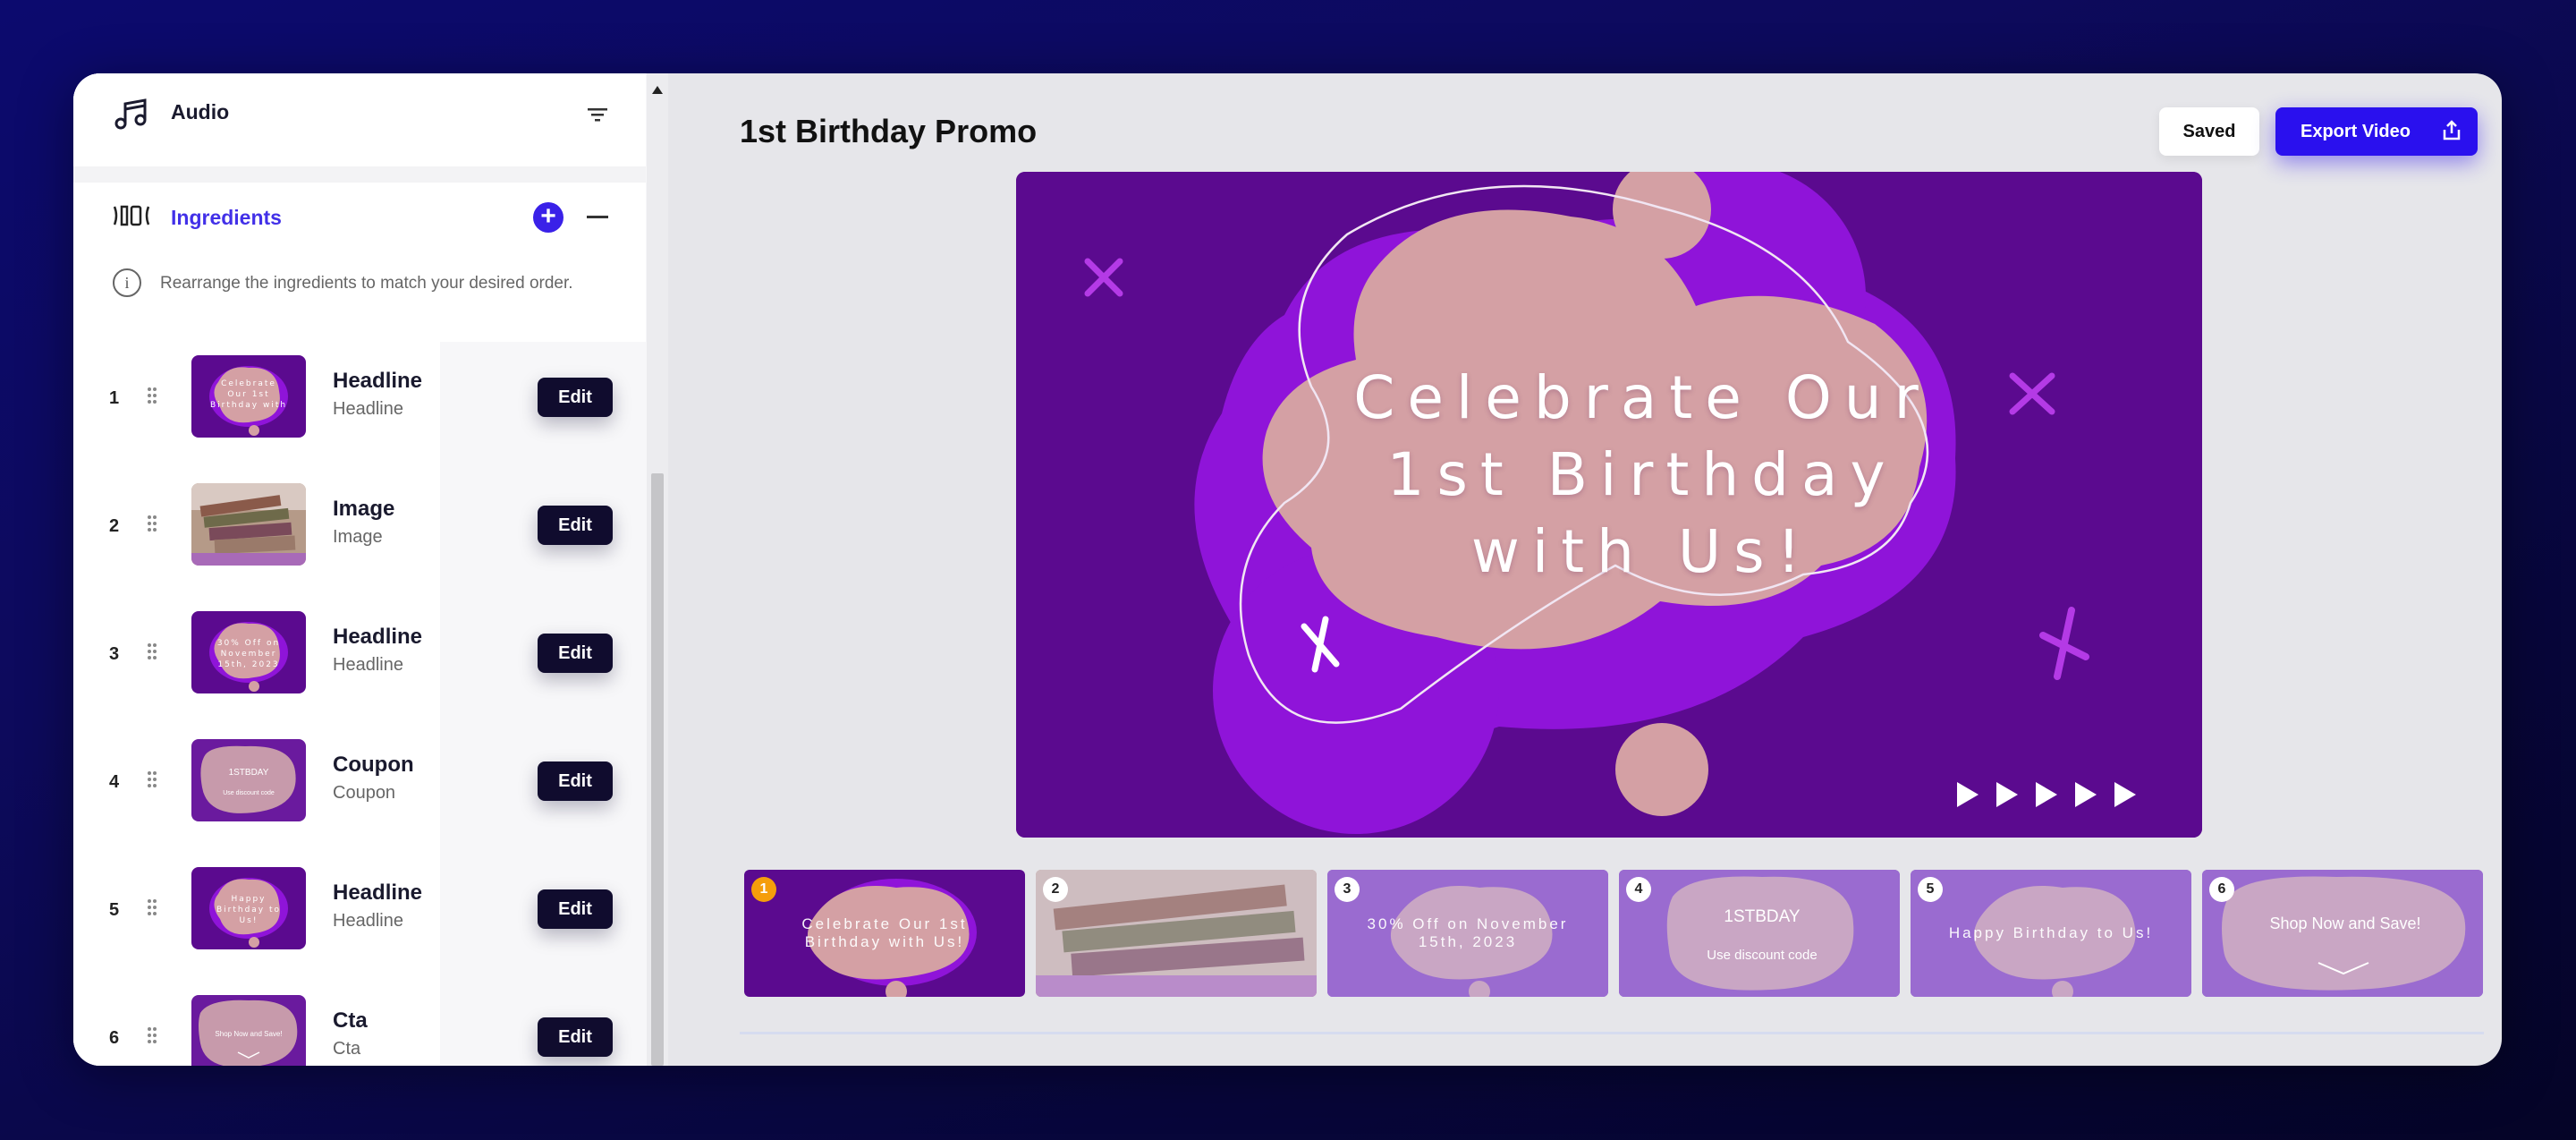 The width and height of the screenshot is (2576, 1140). What do you see at coordinates (226, 217) in the screenshot?
I see `ingredients-label: Ingredients` at bounding box center [226, 217].